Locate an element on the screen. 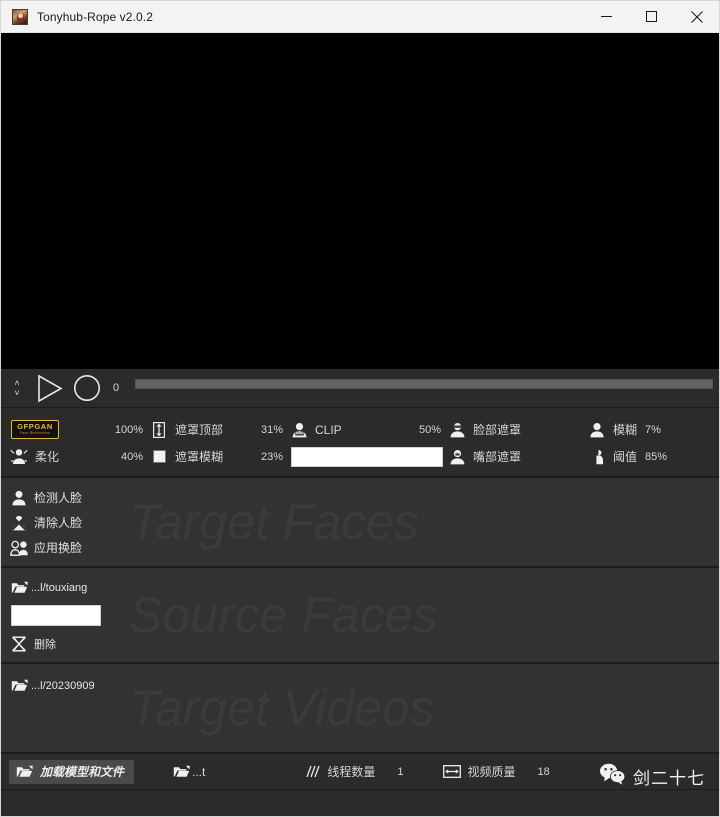  setting-threshold-value: 85% is located at coordinates (656, 456).